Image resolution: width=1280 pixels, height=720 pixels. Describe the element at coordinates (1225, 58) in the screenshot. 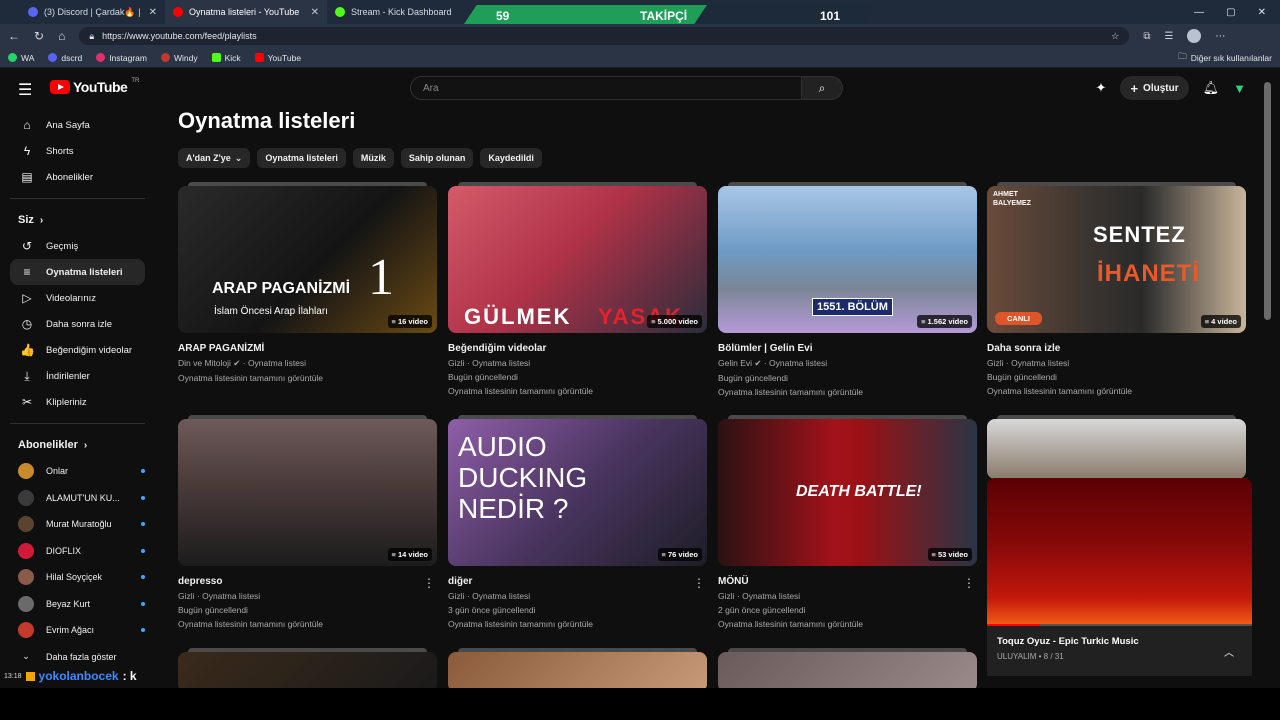

I see `other-bookmarks: 🗀 Diğer sık kullanılanlar` at that location.